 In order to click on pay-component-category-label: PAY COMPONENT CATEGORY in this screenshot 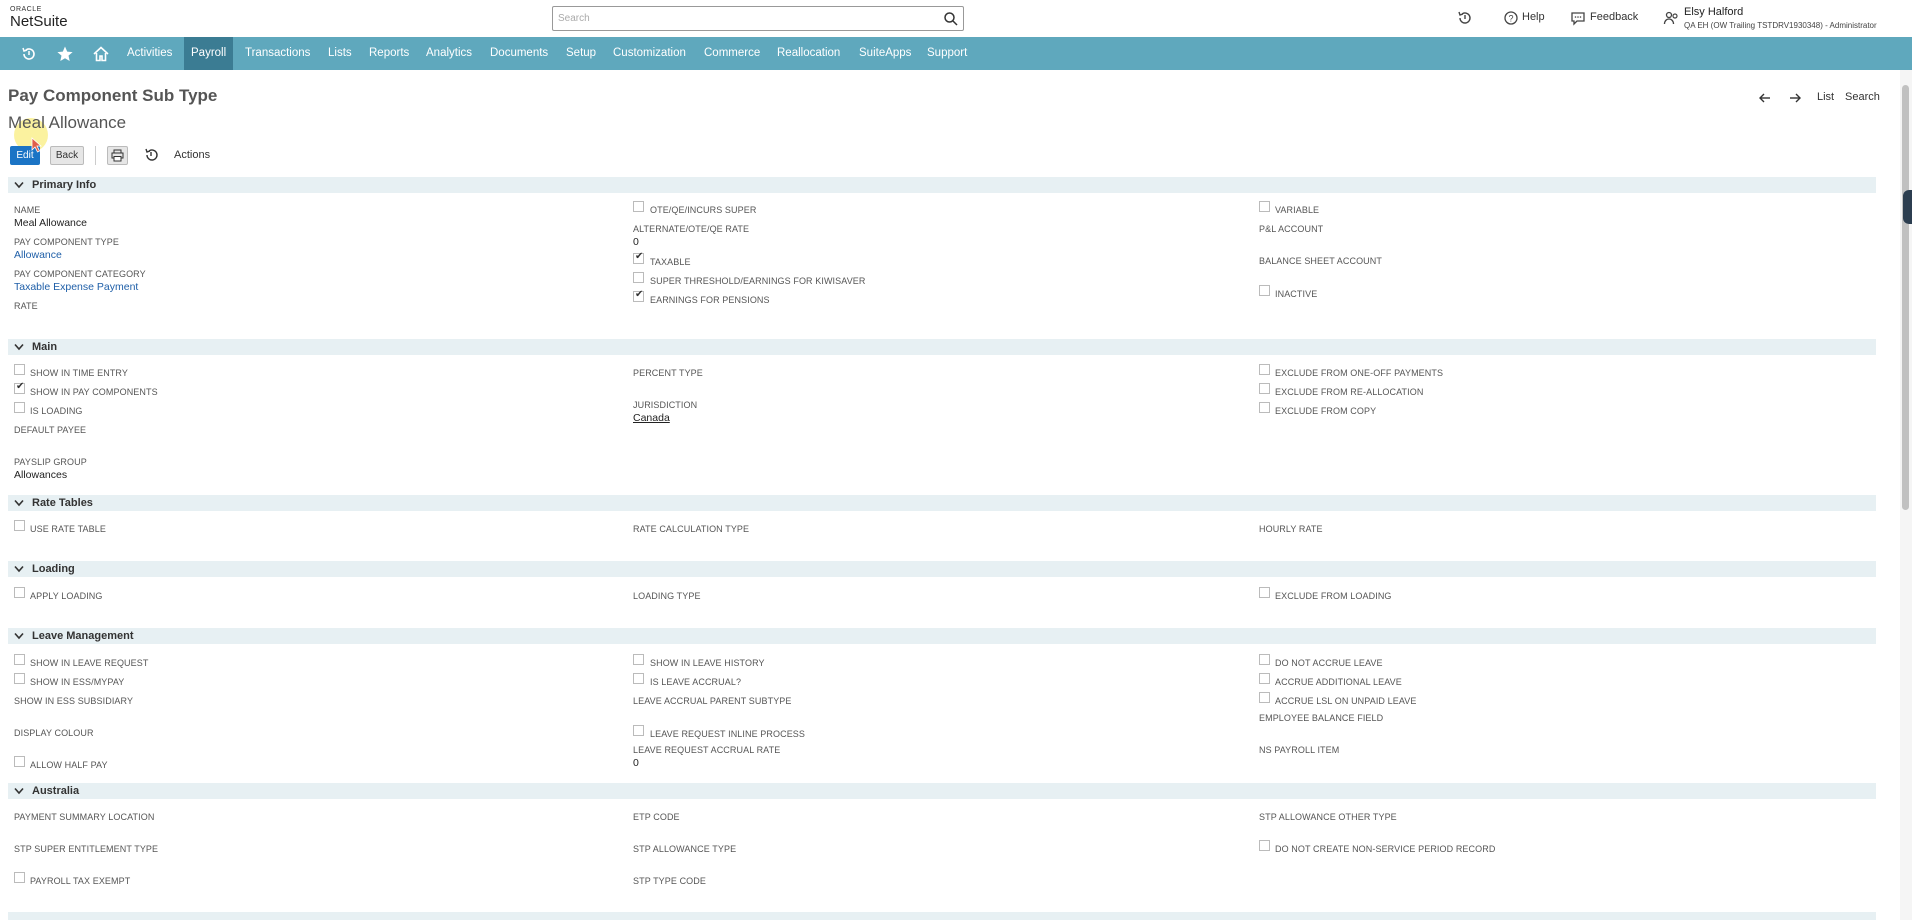, I will do `click(80, 274)`.